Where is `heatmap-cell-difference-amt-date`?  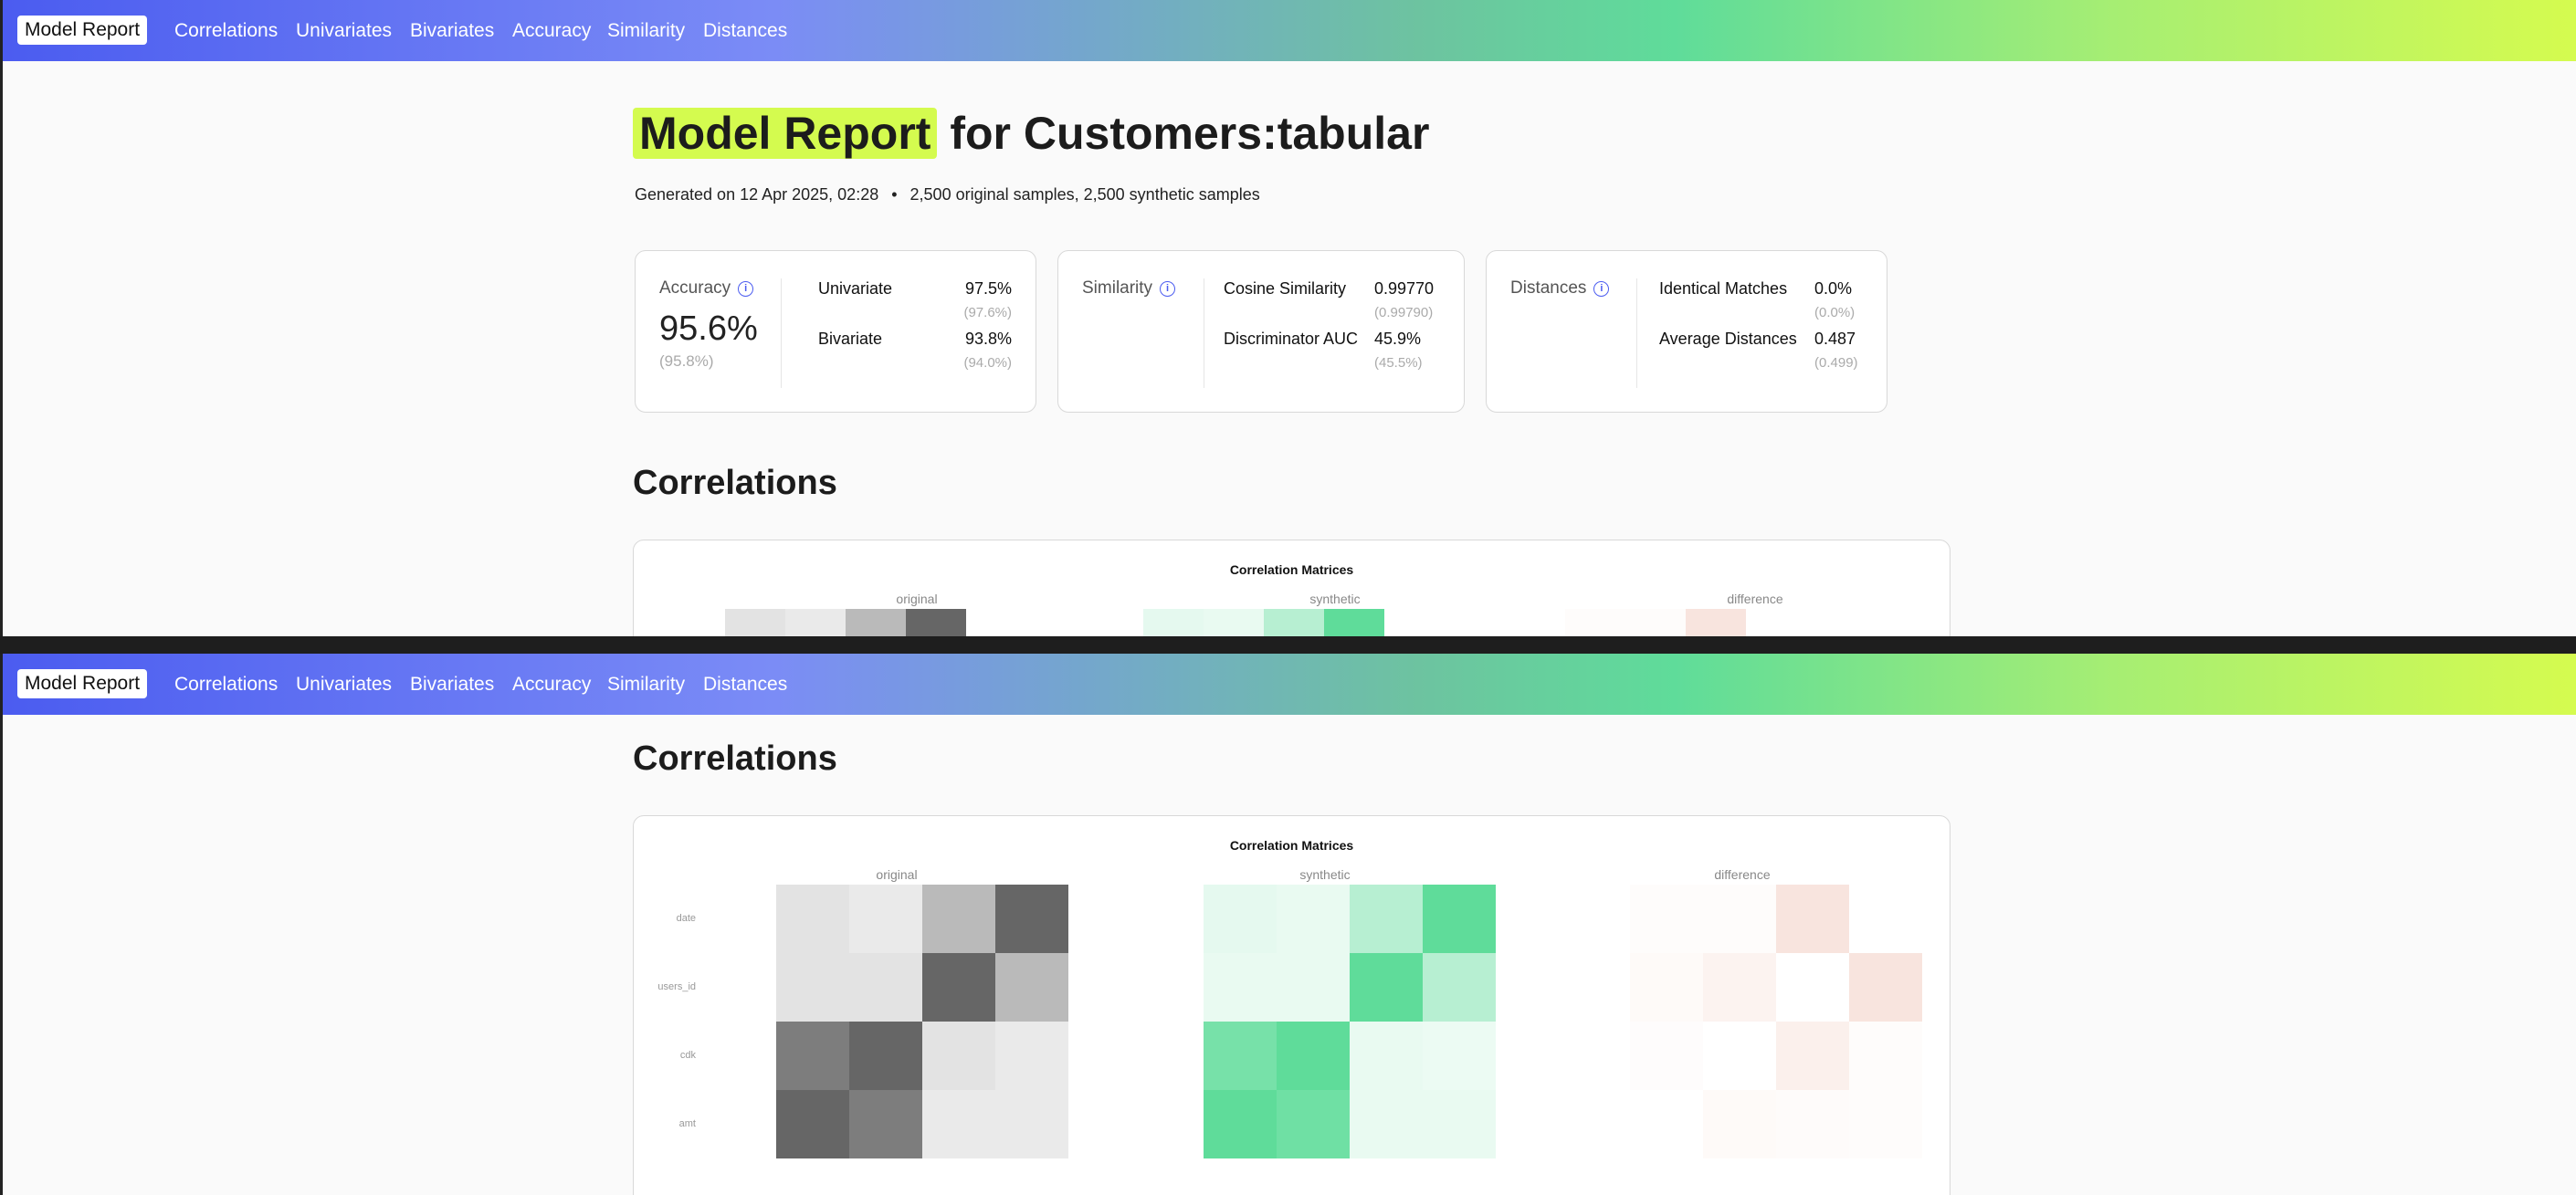
heatmap-cell-difference-amt-date is located at coordinates (1666, 1124).